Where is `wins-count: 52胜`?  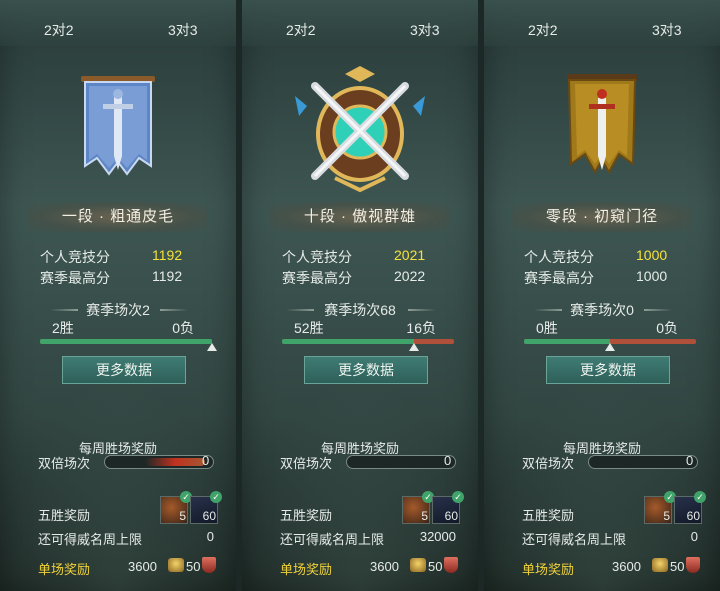 wins-count: 52胜 is located at coordinates (309, 328).